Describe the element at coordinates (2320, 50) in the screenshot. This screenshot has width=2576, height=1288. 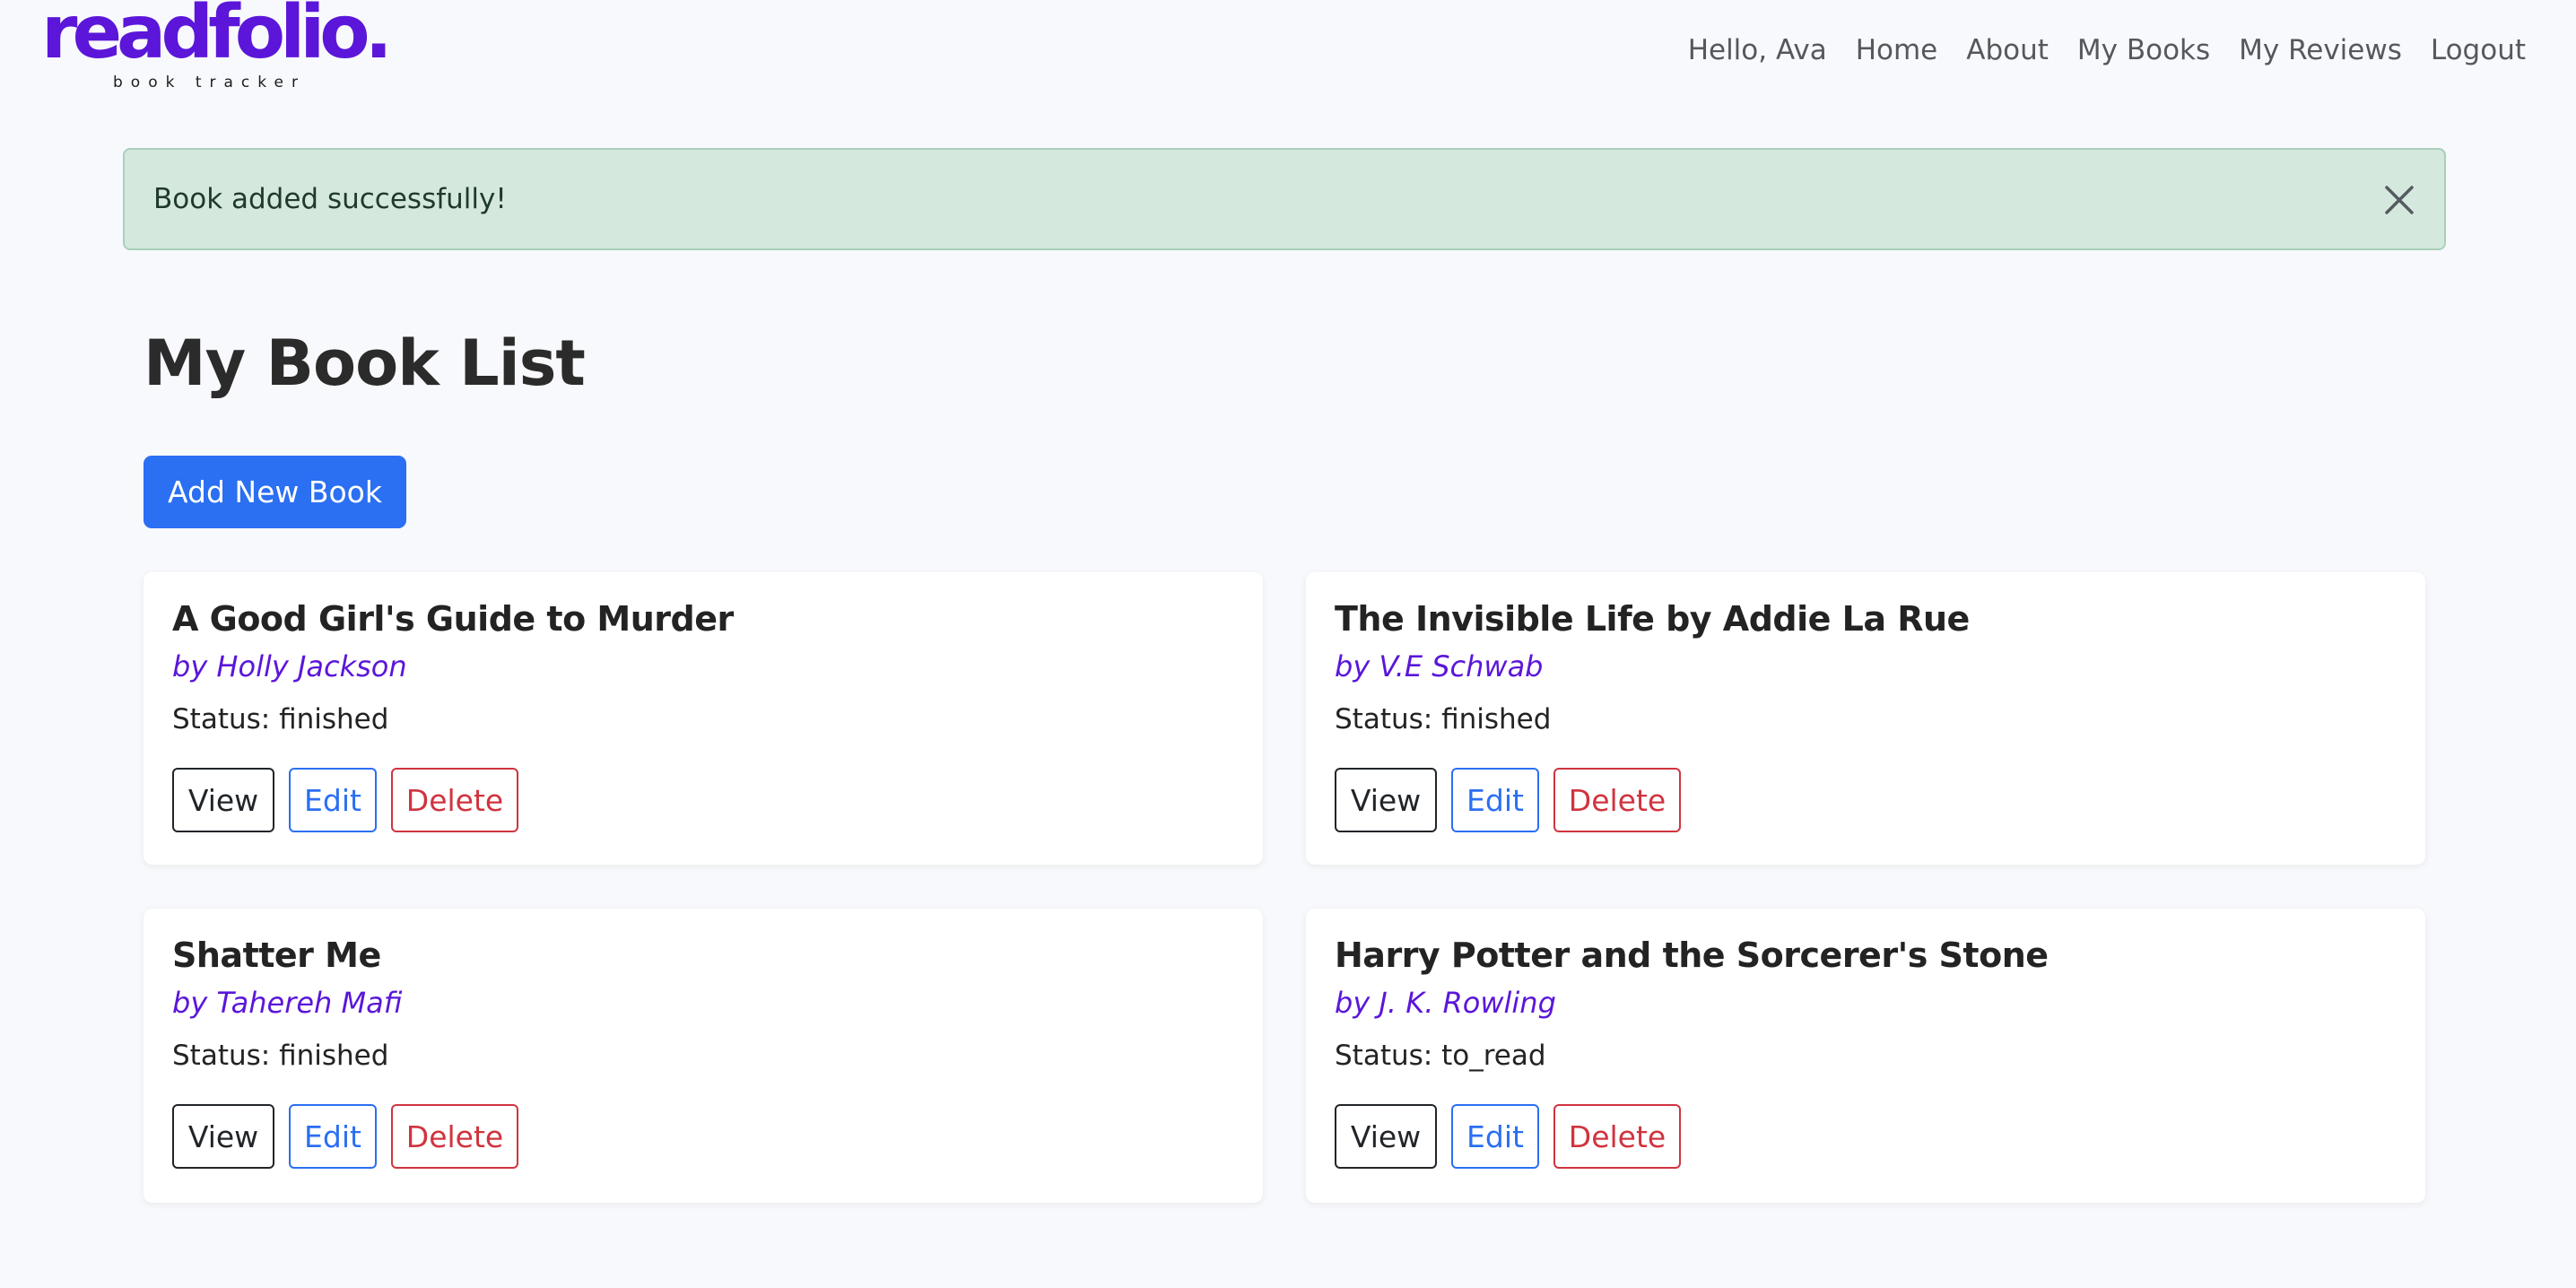
I see `nav-link-my-reviews: My Reviews` at that location.